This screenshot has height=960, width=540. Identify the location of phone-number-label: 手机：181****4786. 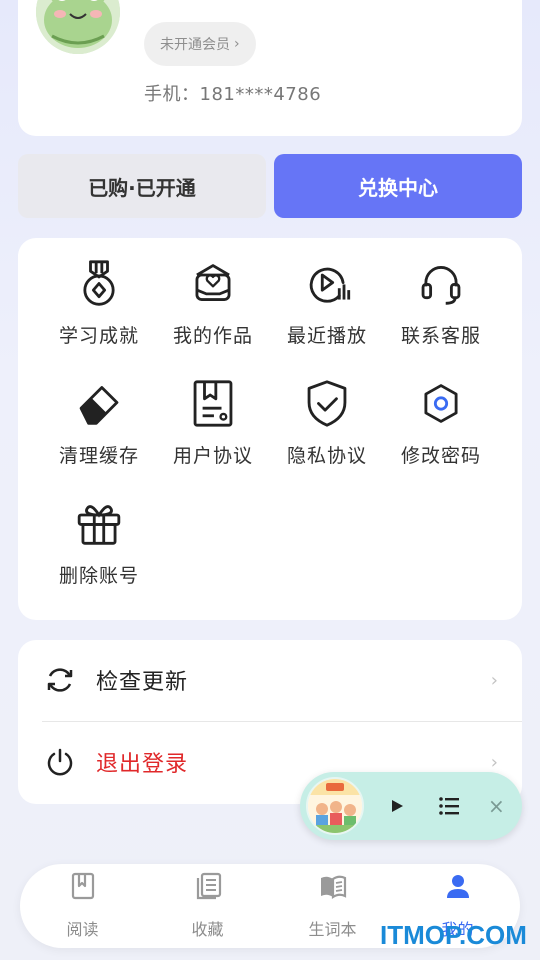
(233, 94).